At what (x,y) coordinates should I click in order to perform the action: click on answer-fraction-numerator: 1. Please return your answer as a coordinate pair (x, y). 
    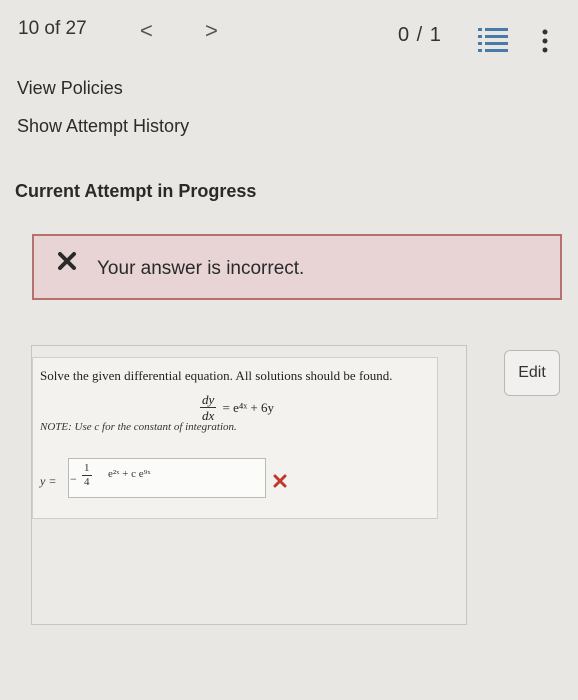
    Looking at the image, I should click on (87, 469).